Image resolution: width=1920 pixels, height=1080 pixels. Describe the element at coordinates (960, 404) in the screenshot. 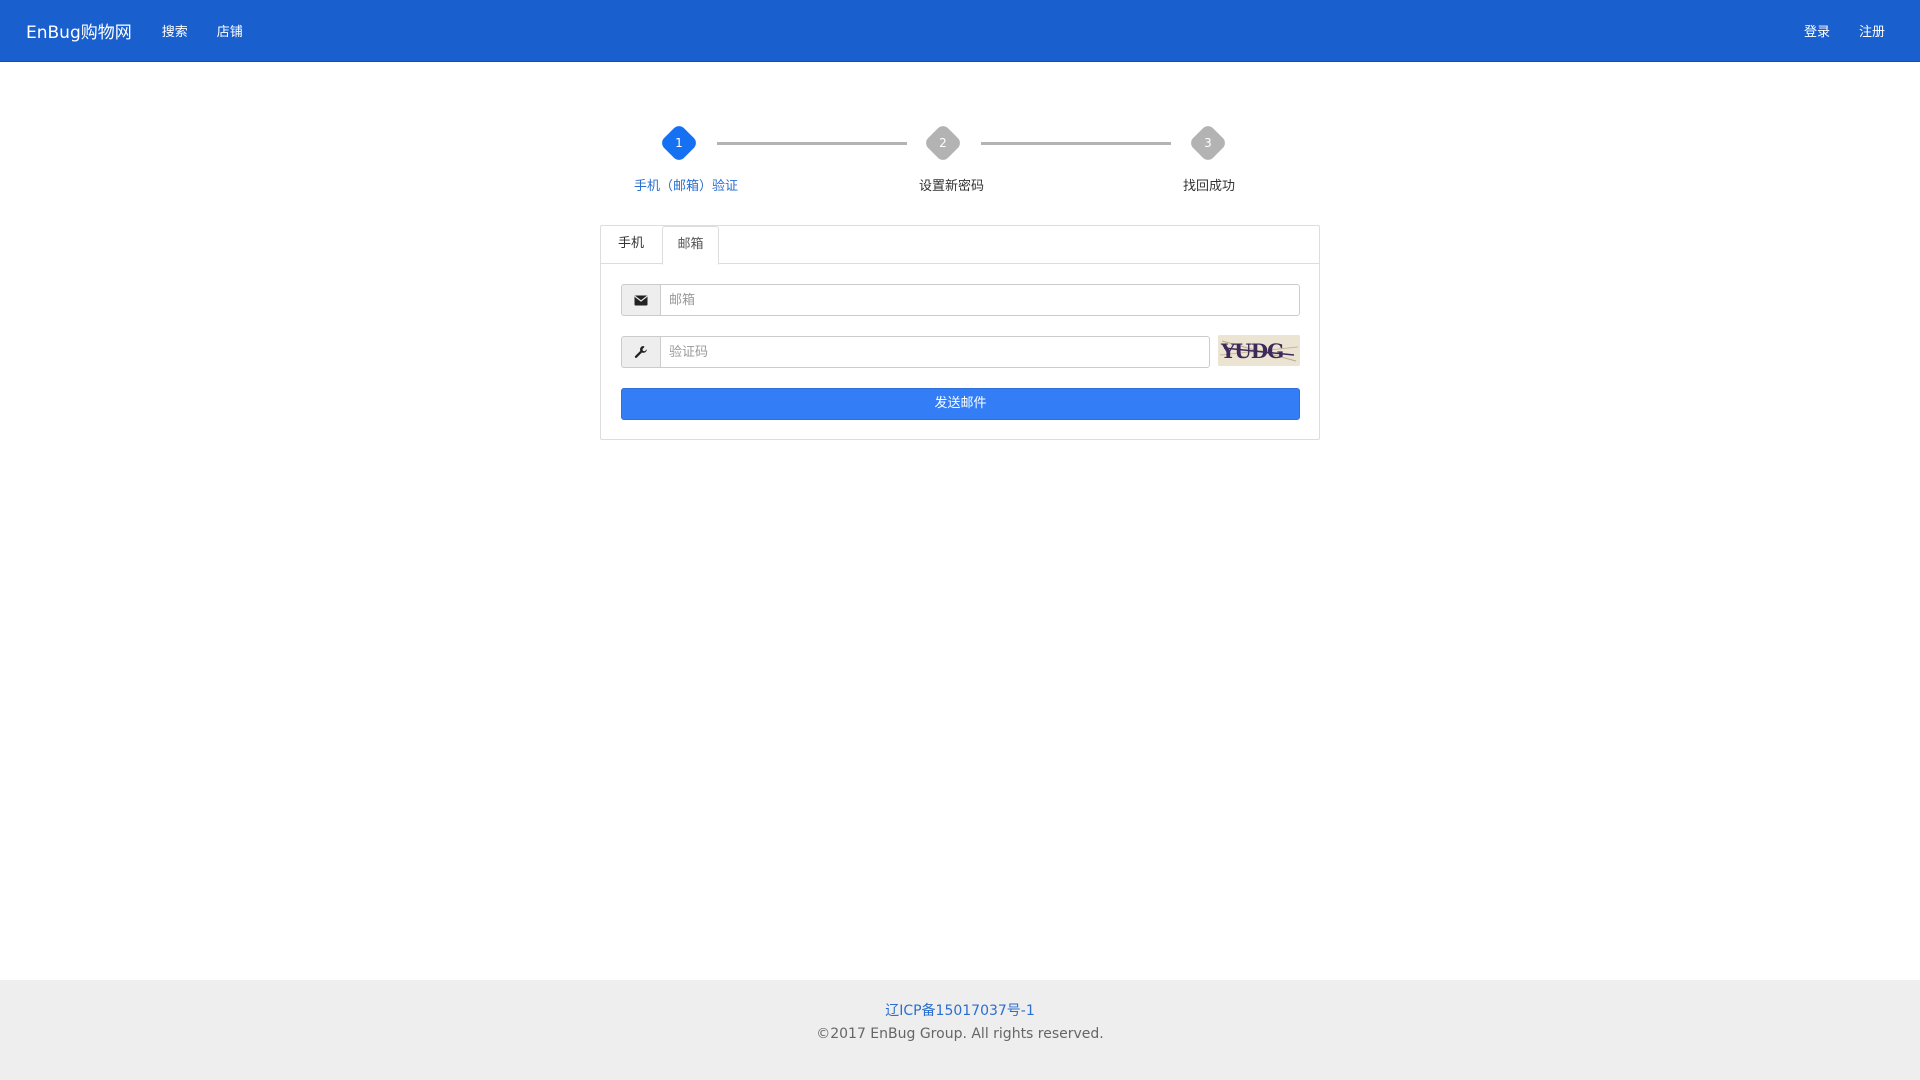

I see `send-email-button: 发送邮件` at that location.